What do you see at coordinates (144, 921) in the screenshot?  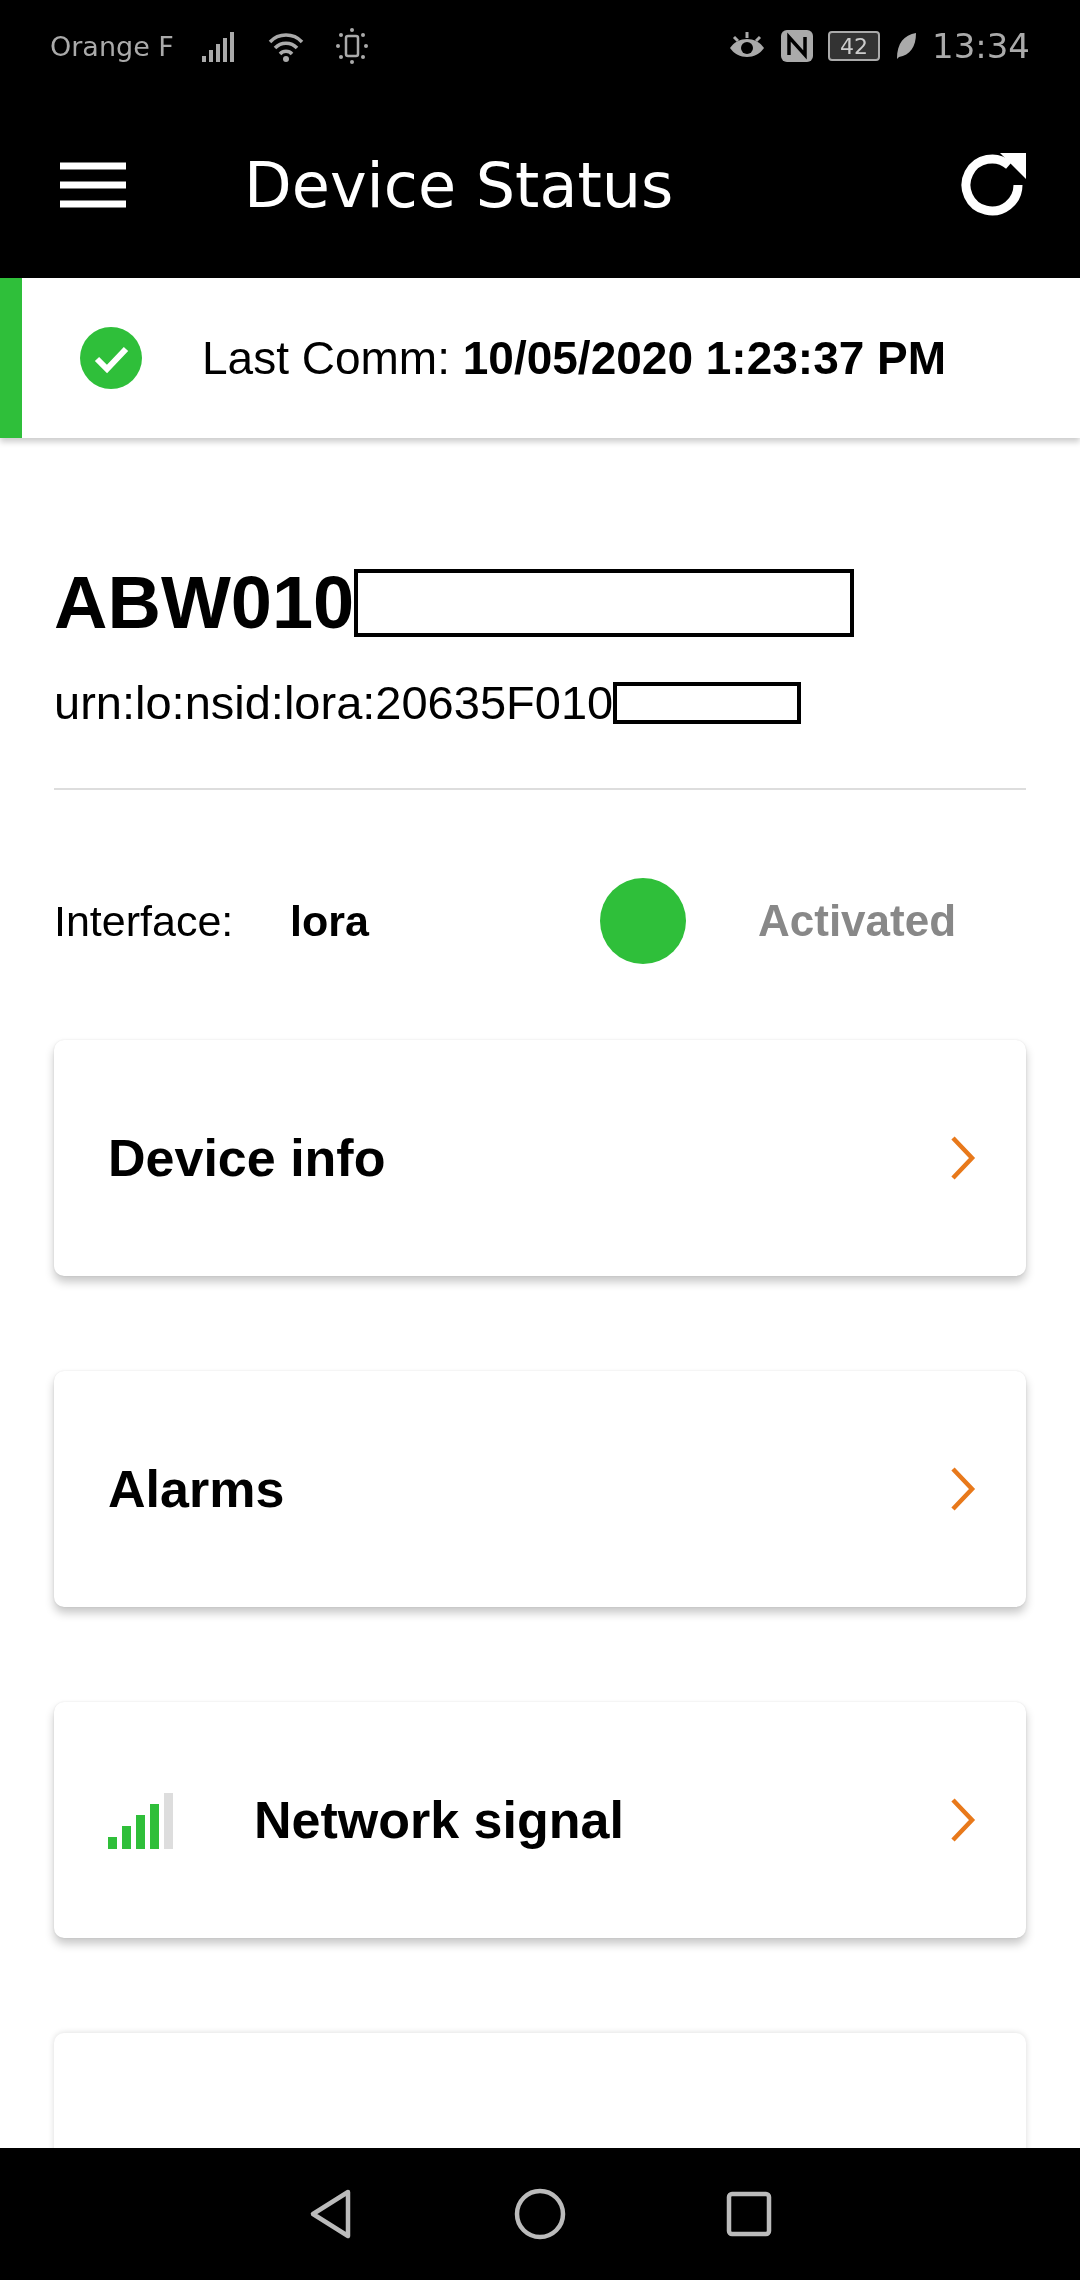 I see `interface-label: Interface:` at bounding box center [144, 921].